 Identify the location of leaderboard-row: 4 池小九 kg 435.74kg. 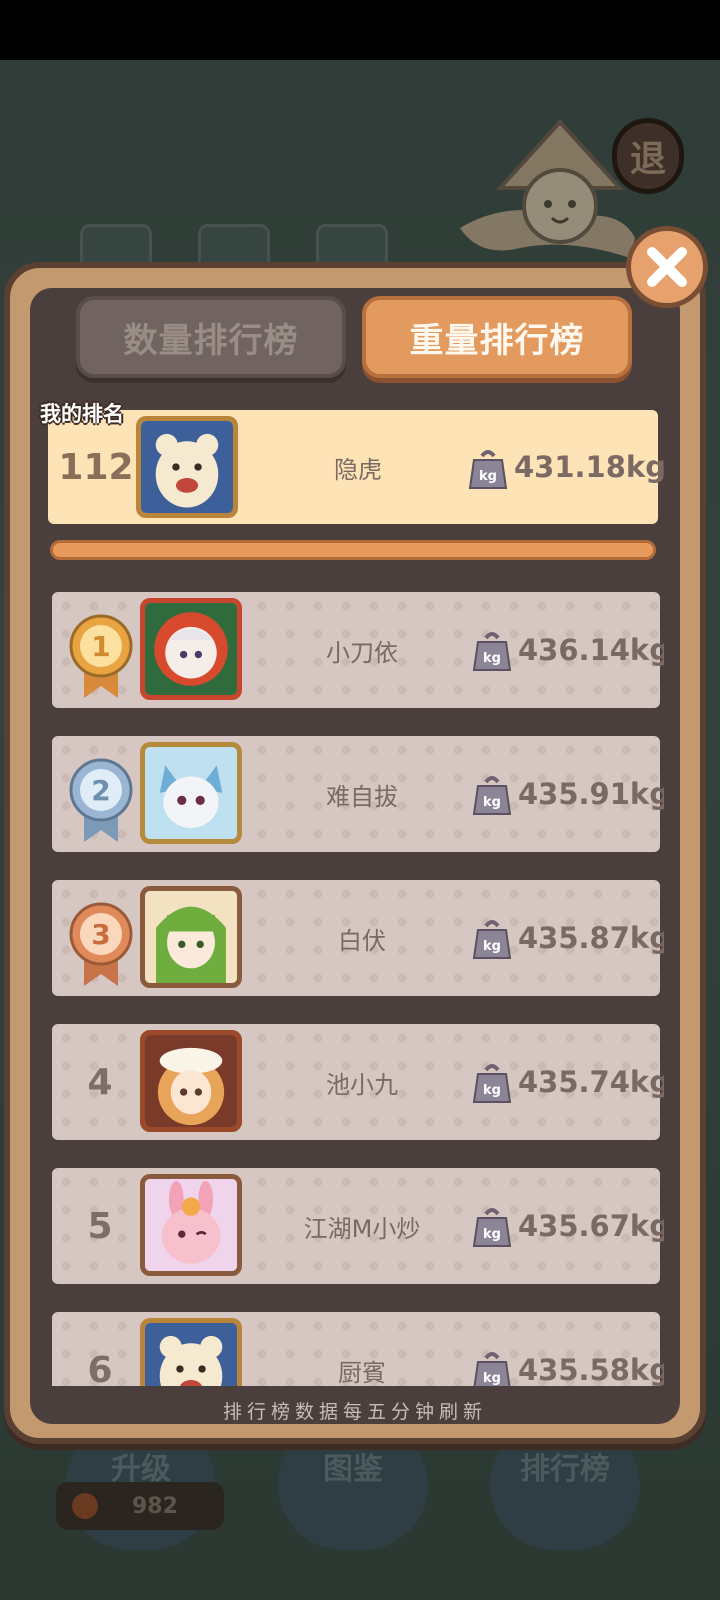
(358, 1082).